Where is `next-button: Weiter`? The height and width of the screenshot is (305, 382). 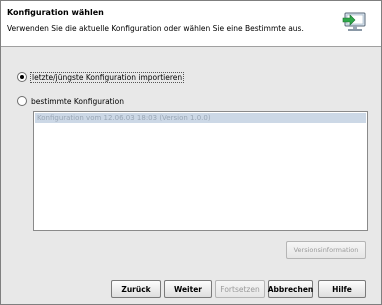 next-button: Weiter is located at coordinates (188, 289).